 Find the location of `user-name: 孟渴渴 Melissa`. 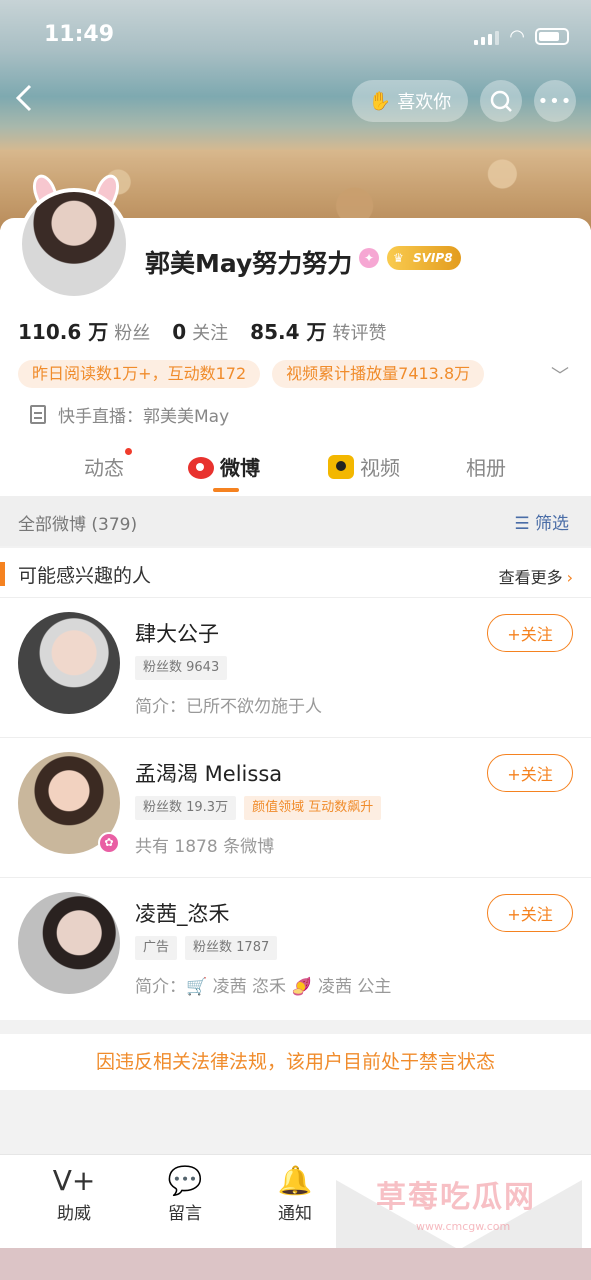

user-name: 孟渴渴 Melissa is located at coordinates (208, 773).